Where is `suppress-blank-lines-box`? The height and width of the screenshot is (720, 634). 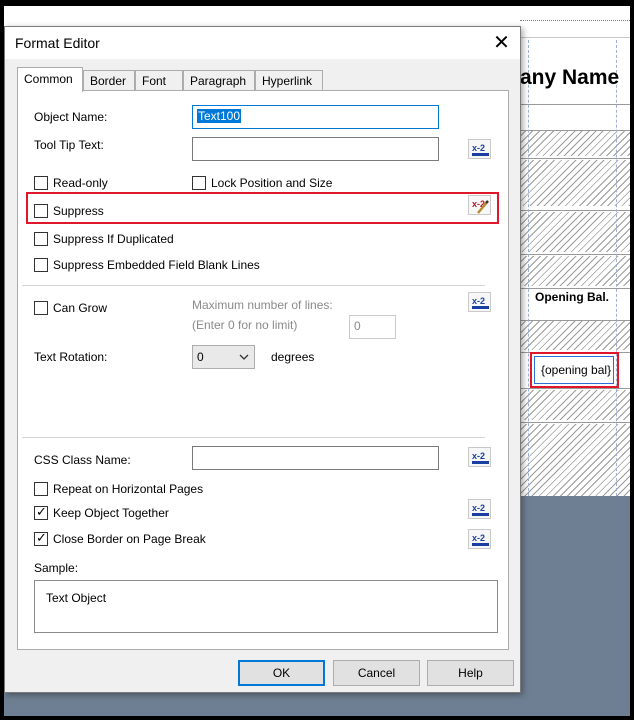
suppress-blank-lines-box is located at coordinates (41, 265).